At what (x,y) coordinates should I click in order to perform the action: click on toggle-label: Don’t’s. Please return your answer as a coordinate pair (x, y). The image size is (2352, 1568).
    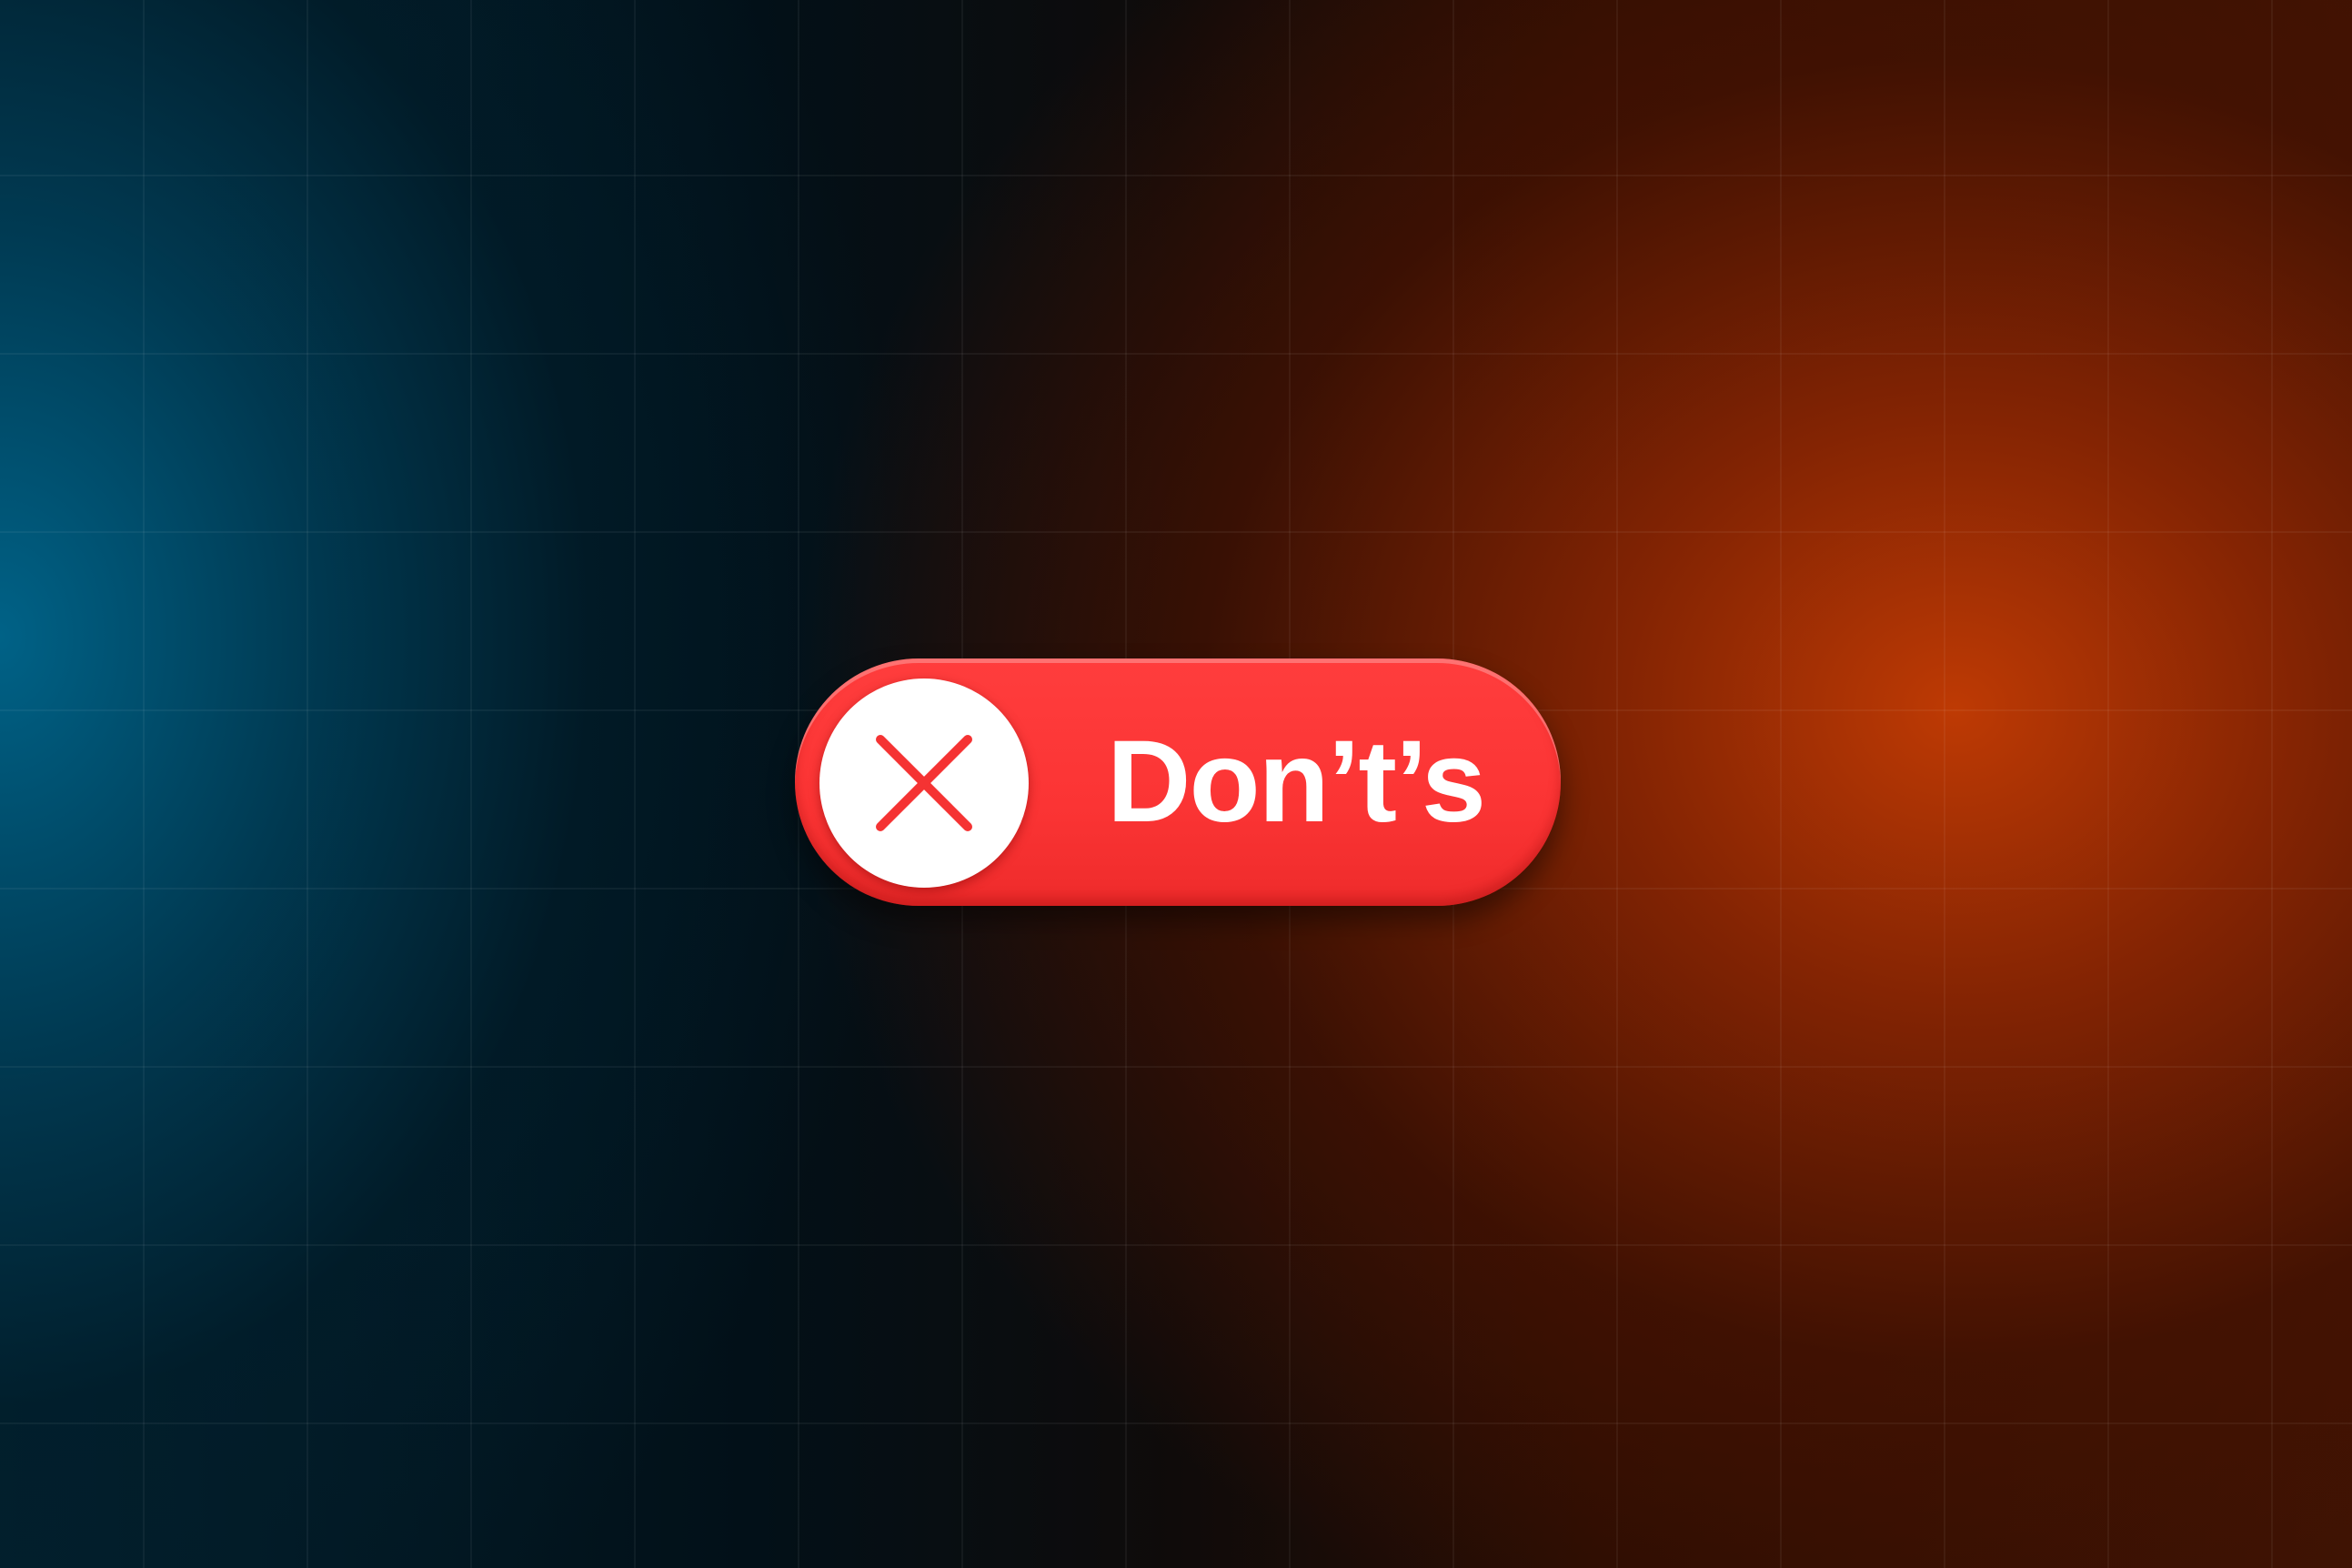
    Looking at the image, I should click on (1296, 782).